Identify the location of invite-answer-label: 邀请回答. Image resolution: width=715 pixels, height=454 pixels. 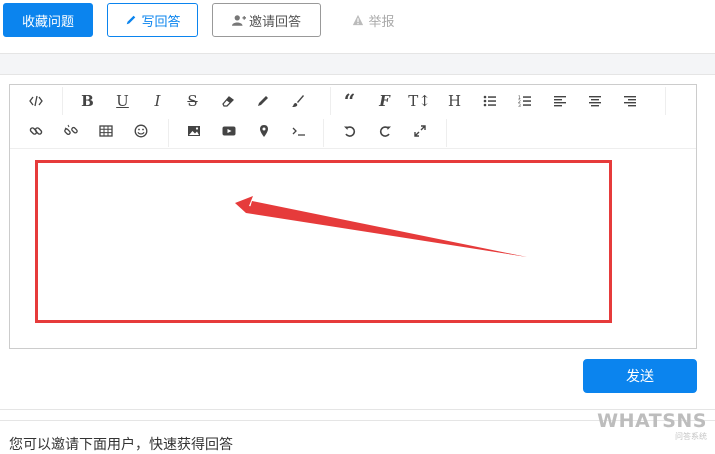
(274, 22).